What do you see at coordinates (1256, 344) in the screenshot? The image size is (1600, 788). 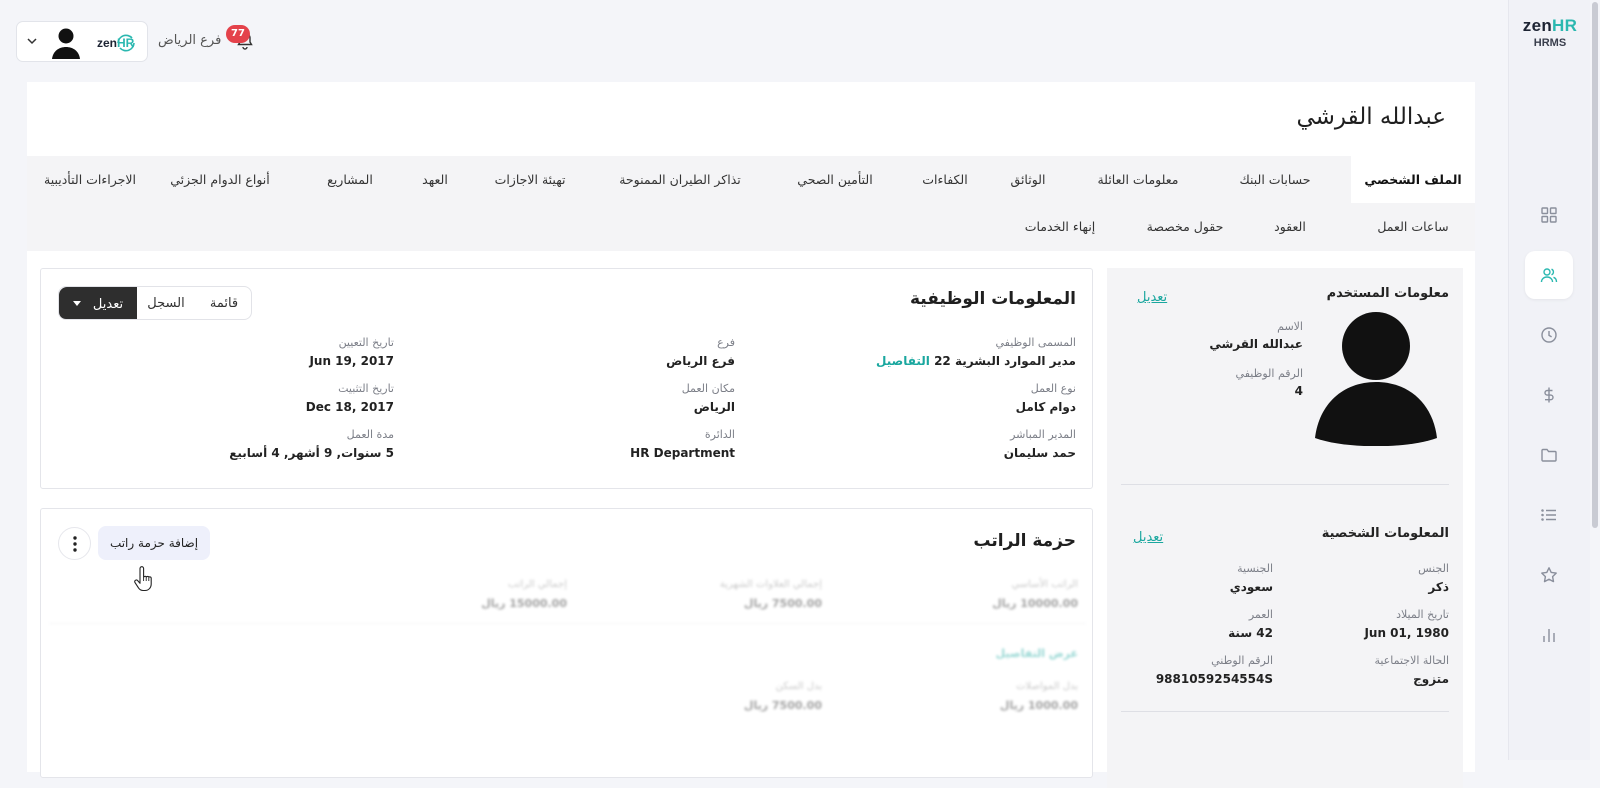 I see `user-name-value: عبدالله القرشي` at bounding box center [1256, 344].